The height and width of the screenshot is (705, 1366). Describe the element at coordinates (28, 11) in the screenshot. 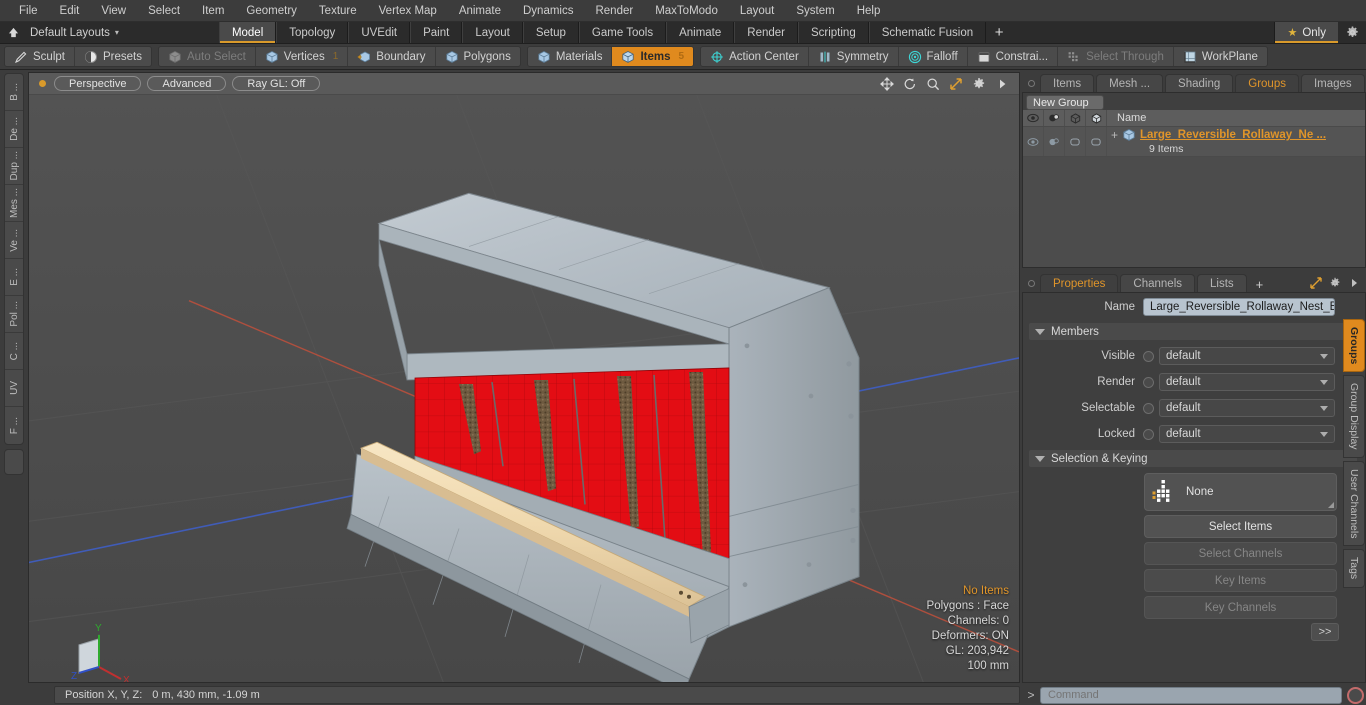

I see `menu-item-file: File` at that location.